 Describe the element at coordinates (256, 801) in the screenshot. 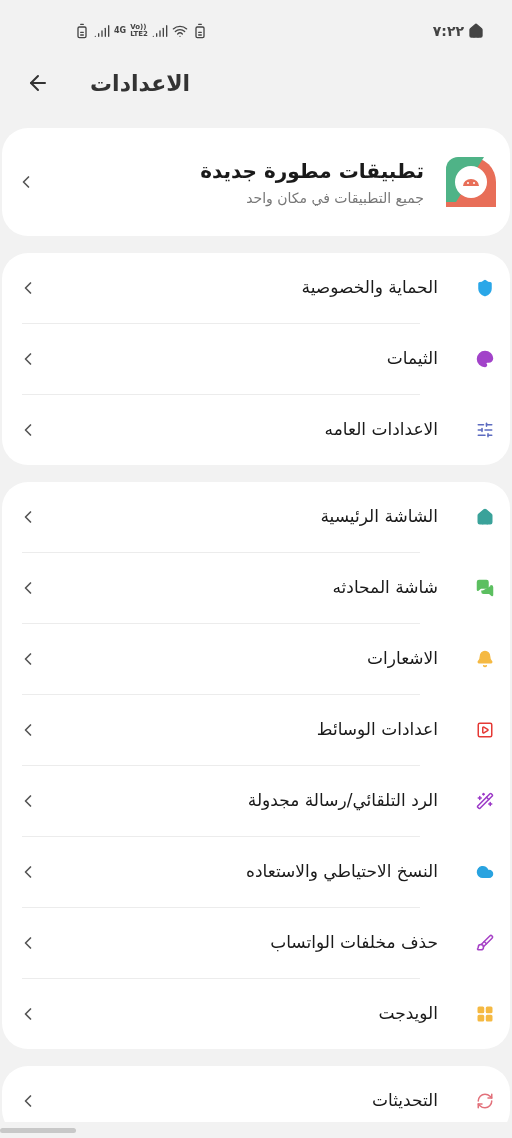

I see `settings-item: الرد التلقائي/رسالة مجدولة` at that location.